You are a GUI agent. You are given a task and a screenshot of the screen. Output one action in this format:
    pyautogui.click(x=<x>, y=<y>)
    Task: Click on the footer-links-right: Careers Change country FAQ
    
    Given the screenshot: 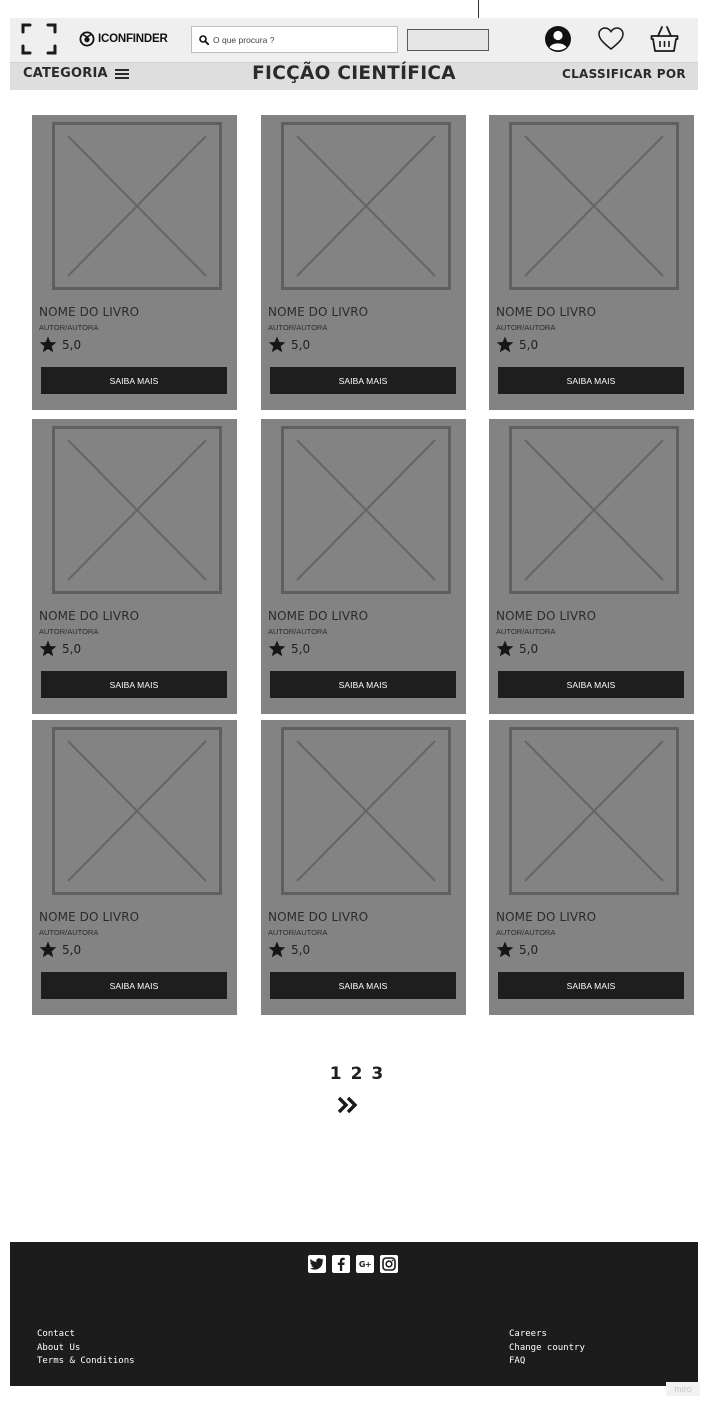 What is the action you would take?
    pyautogui.click(x=547, y=1348)
    